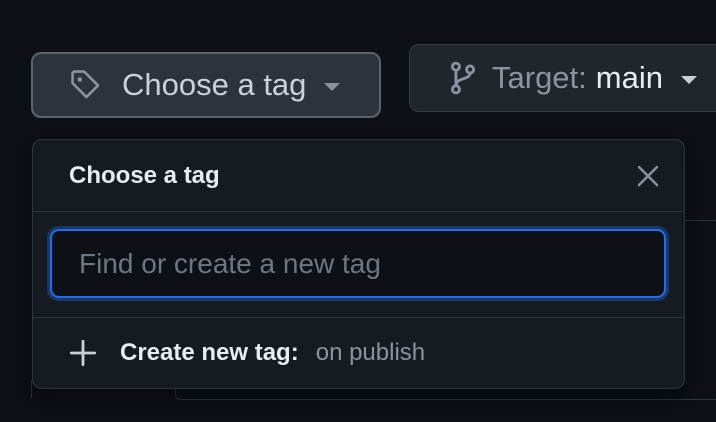 The height and width of the screenshot is (422, 716). Describe the element at coordinates (370, 352) in the screenshot. I see `create-tag-value: on publish` at that location.